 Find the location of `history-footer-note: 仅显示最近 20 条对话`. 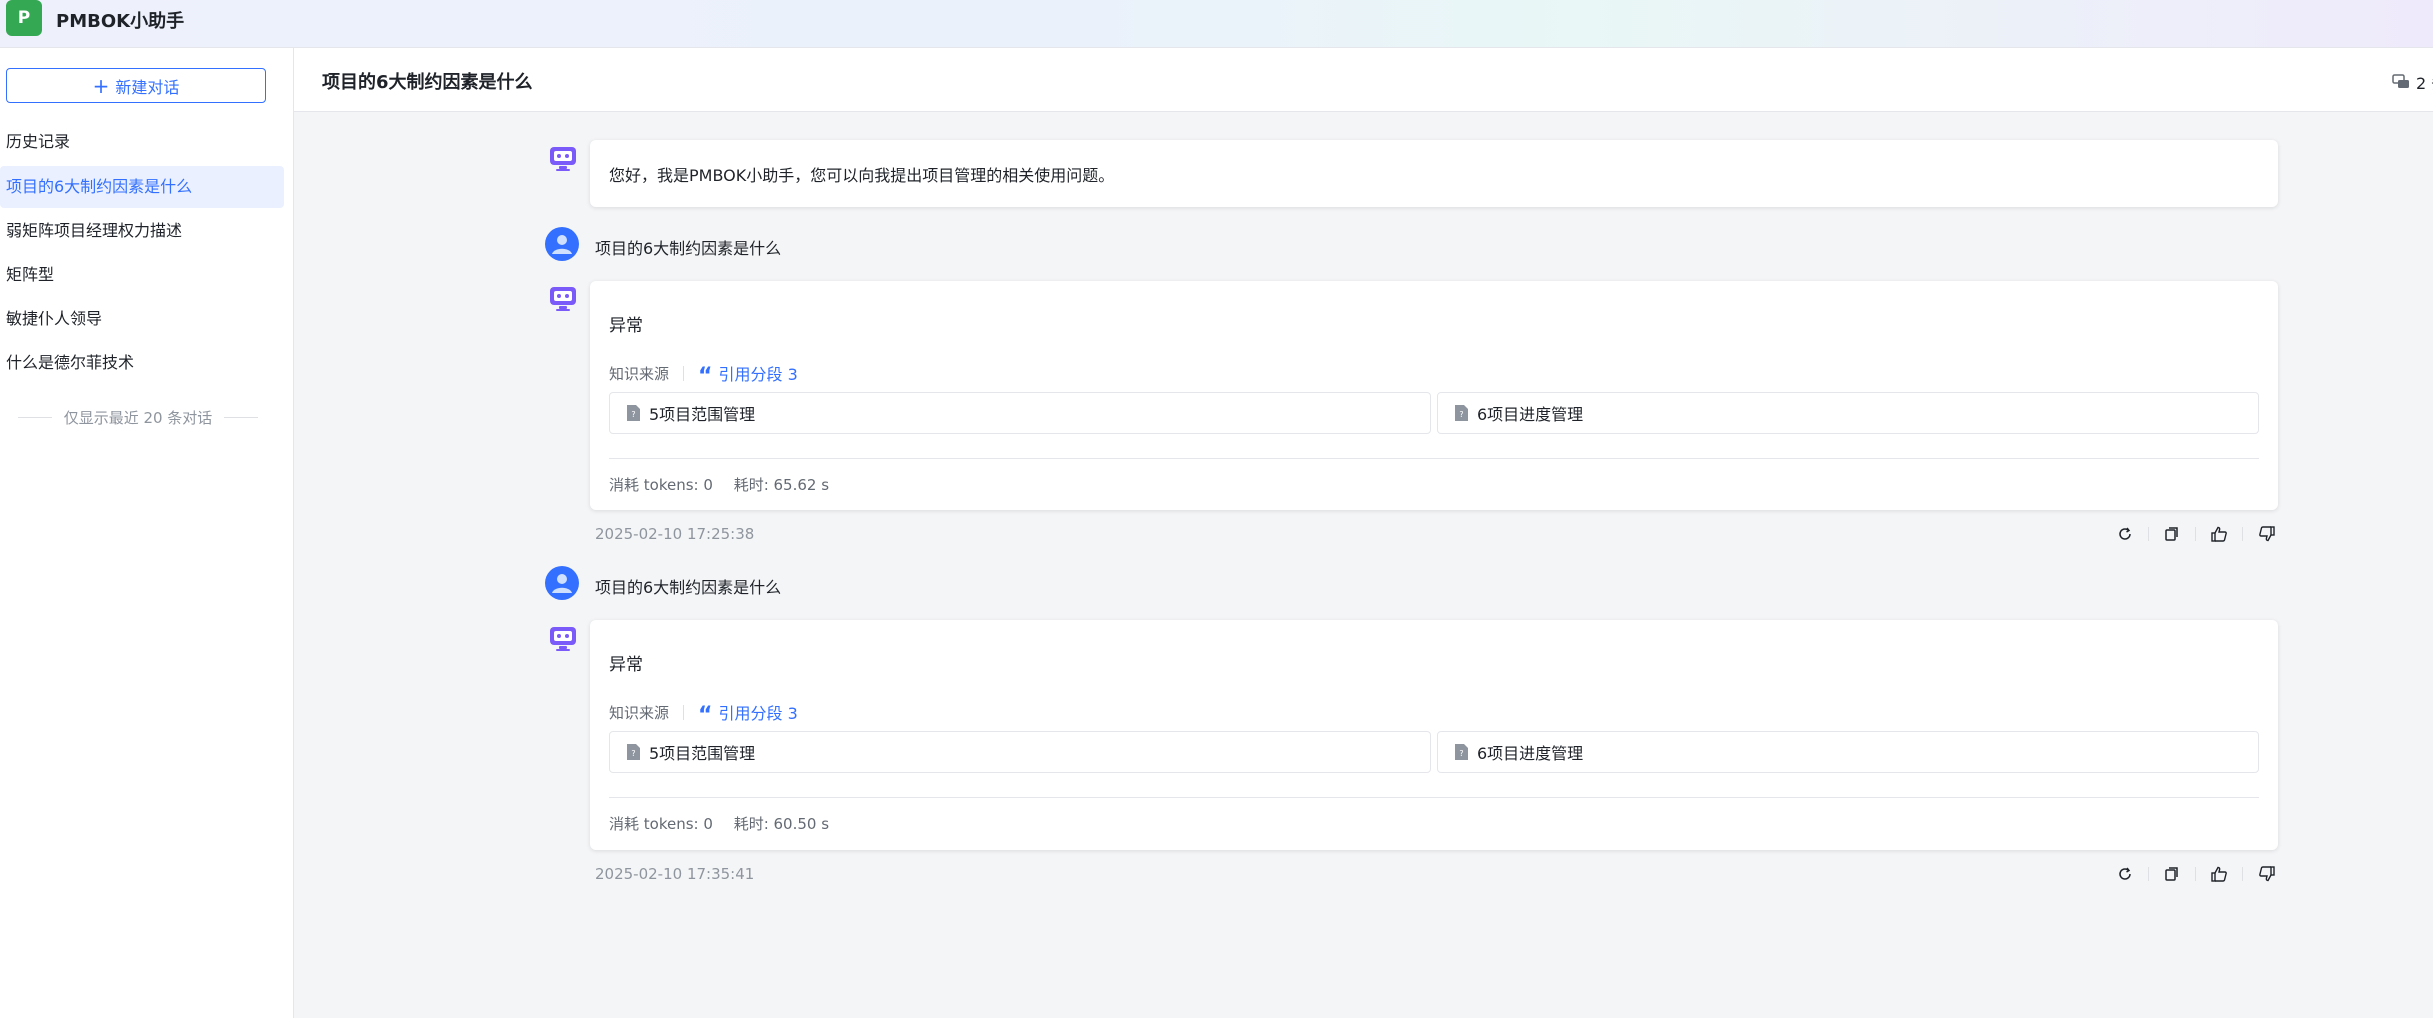

history-footer-note: 仅显示最近 20 条对话 is located at coordinates (138, 418).